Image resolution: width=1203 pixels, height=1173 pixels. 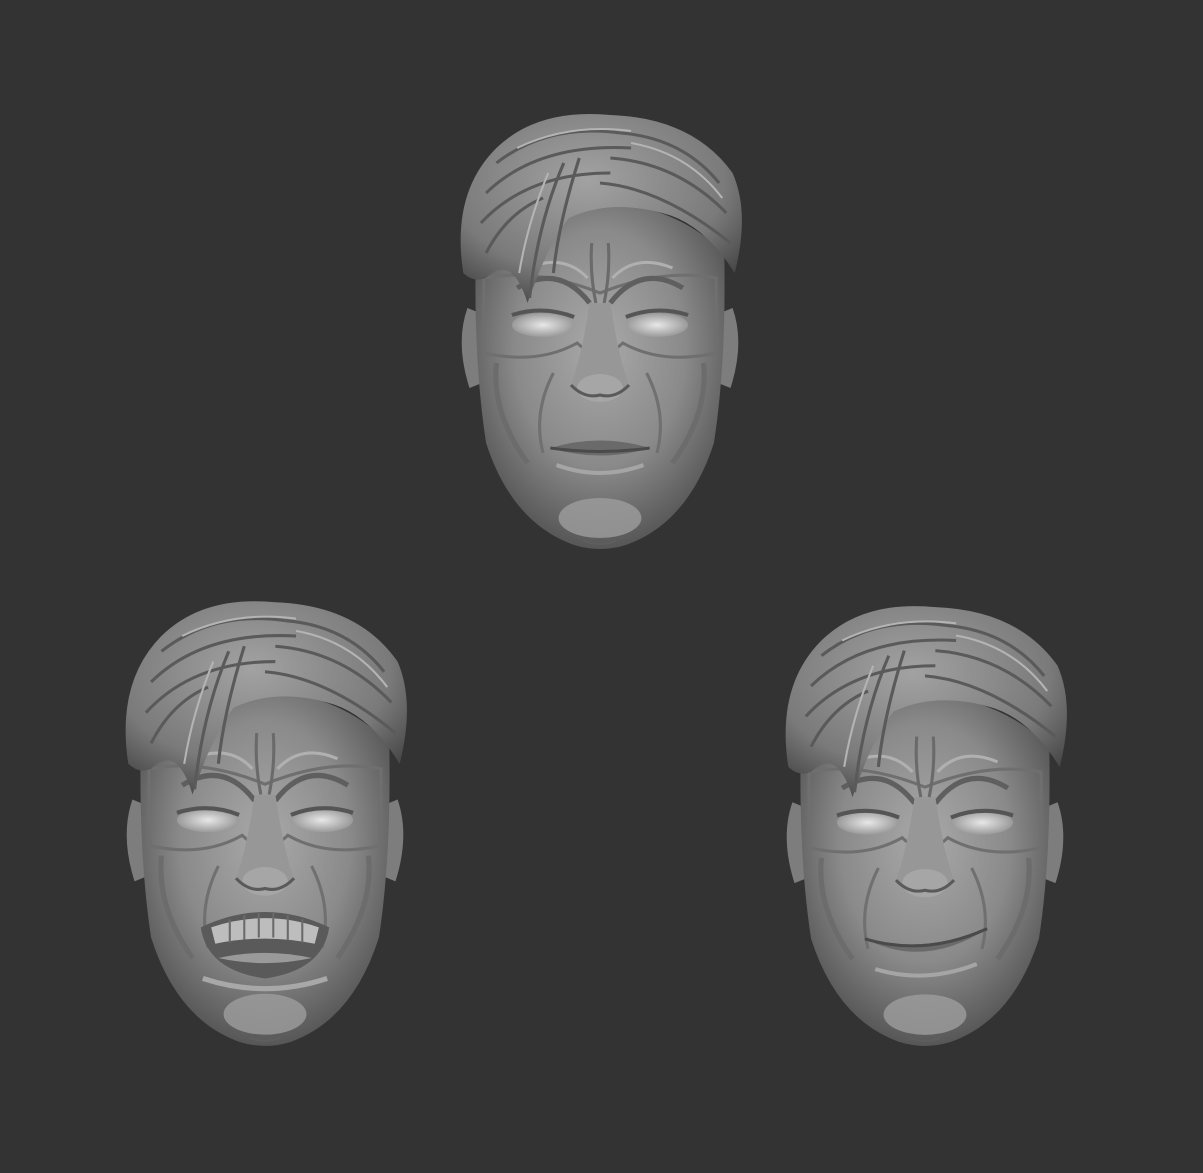 I want to click on sculpted-head-smirk-icon, so click(x=925, y=822).